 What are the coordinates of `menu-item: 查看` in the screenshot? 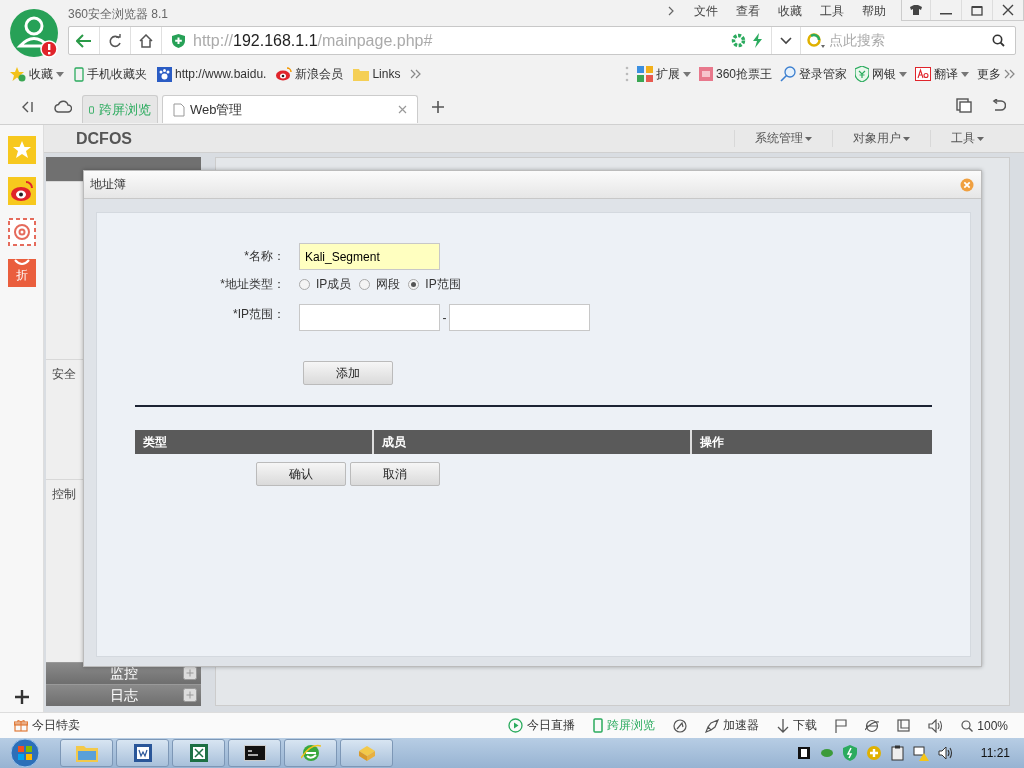 It's located at (748, 11).